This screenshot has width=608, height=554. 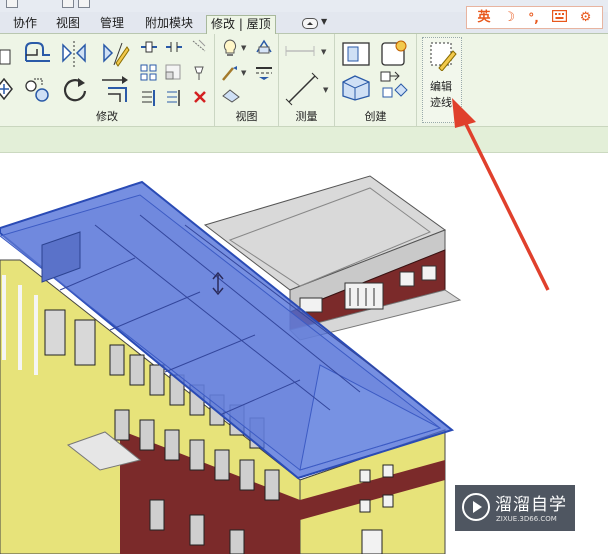 I want to click on align-icon, so click(x=7, y=89).